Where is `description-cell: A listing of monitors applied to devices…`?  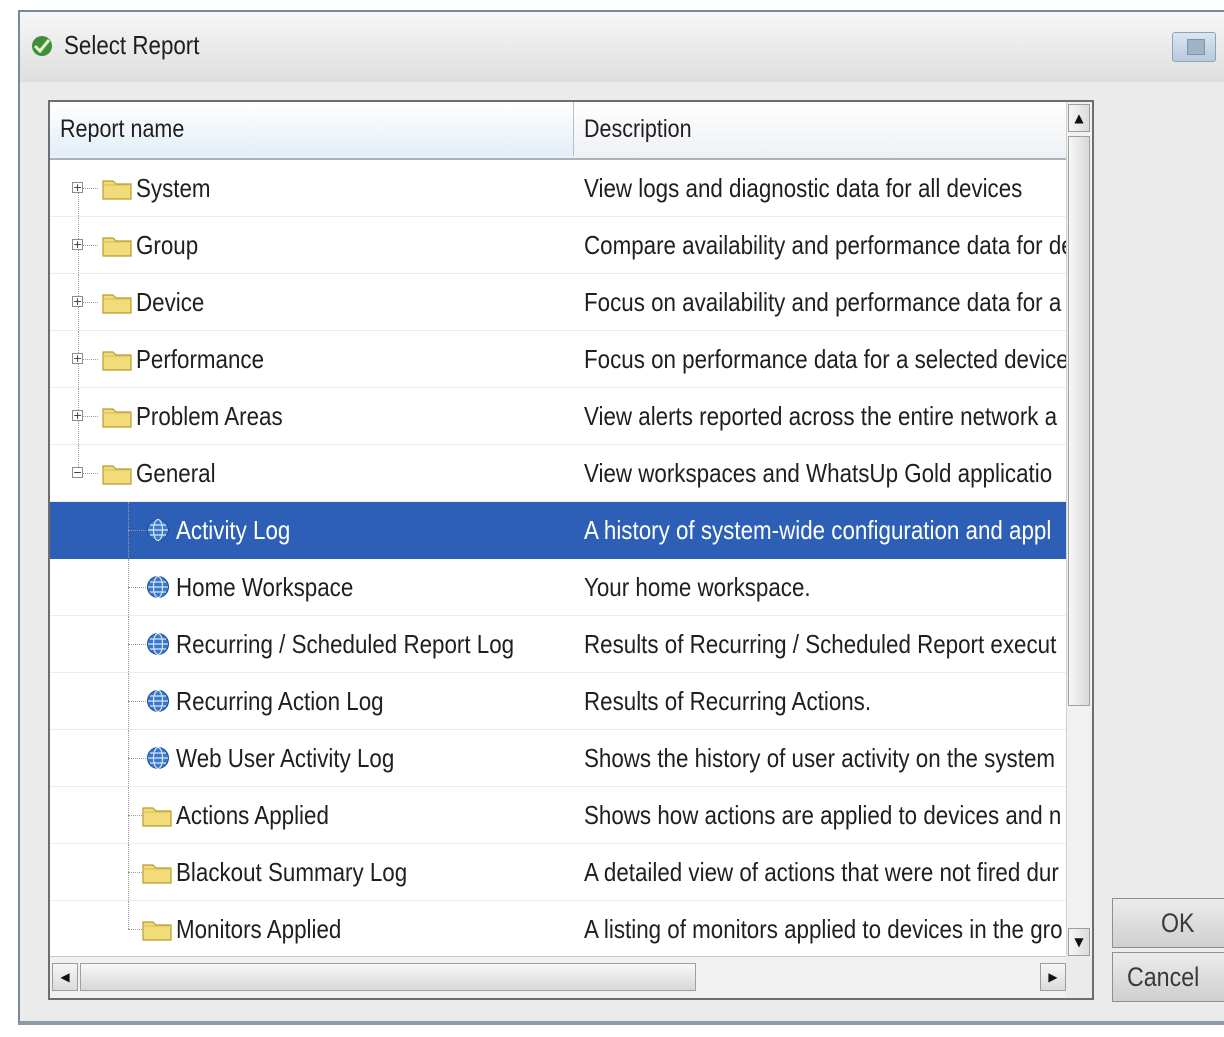
description-cell: A listing of monitors applied to devices… is located at coordinates (826, 929).